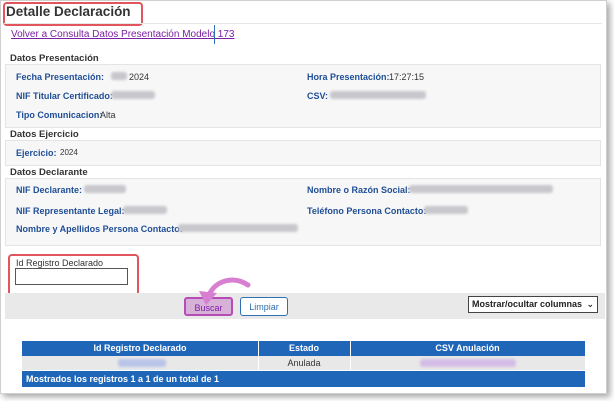 Image resolution: width=614 pixels, height=401 pixels. Describe the element at coordinates (99, 229) in the screenshot. I see `contacto-label: Nombre y Apellidos Persona Contacto:` at that location.